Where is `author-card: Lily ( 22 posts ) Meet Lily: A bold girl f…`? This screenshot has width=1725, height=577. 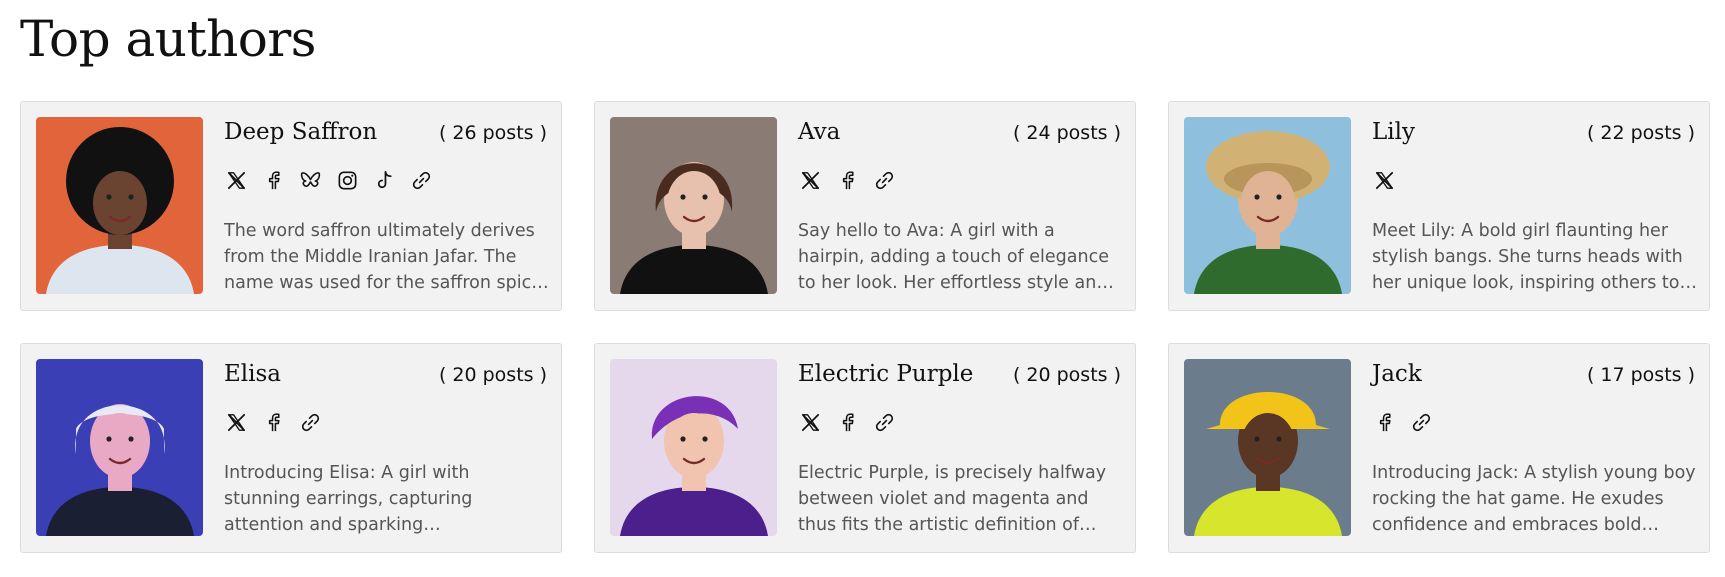
author-card: Lily ( 22 posts ) Meet Lily: A bold girl f… is located at coordinates (1439, 206).